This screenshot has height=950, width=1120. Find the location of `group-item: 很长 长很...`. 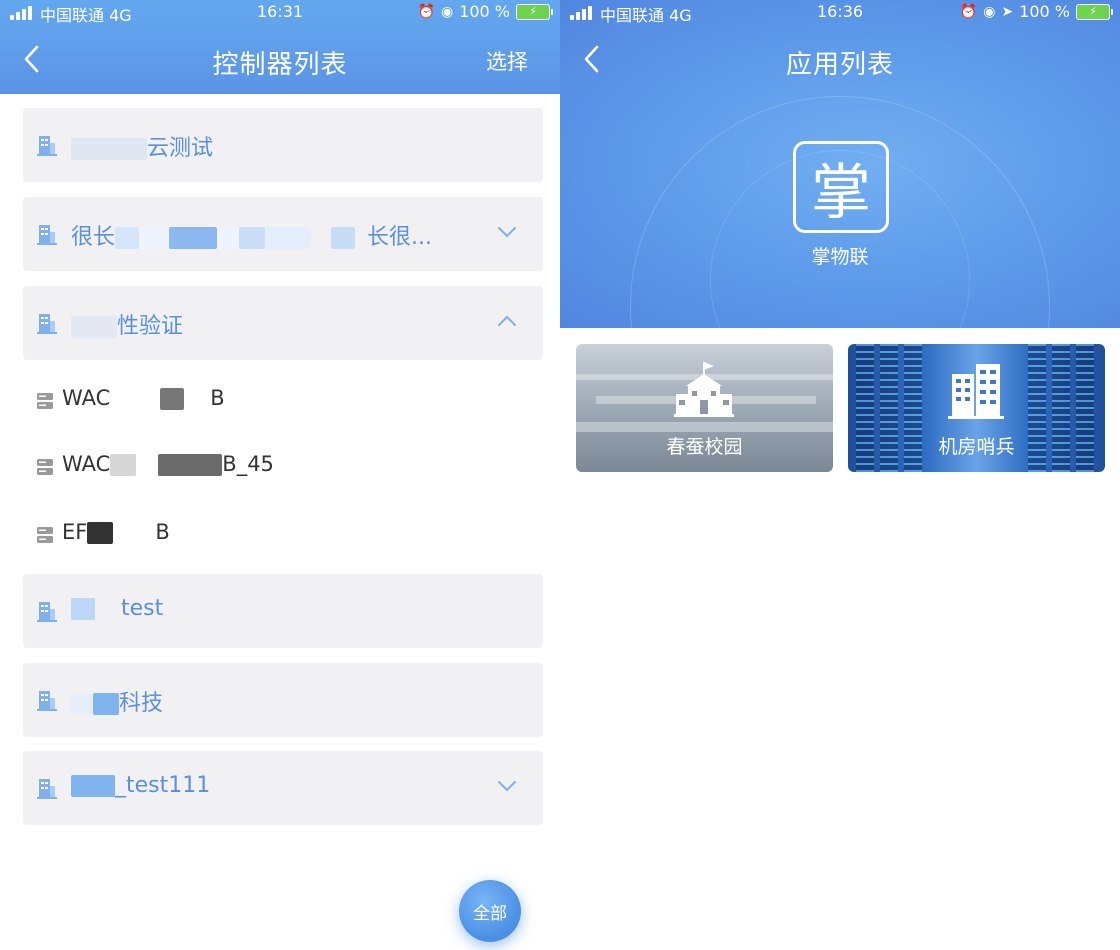

group-item: 很长 长很... is located at coordinates (283, 234).